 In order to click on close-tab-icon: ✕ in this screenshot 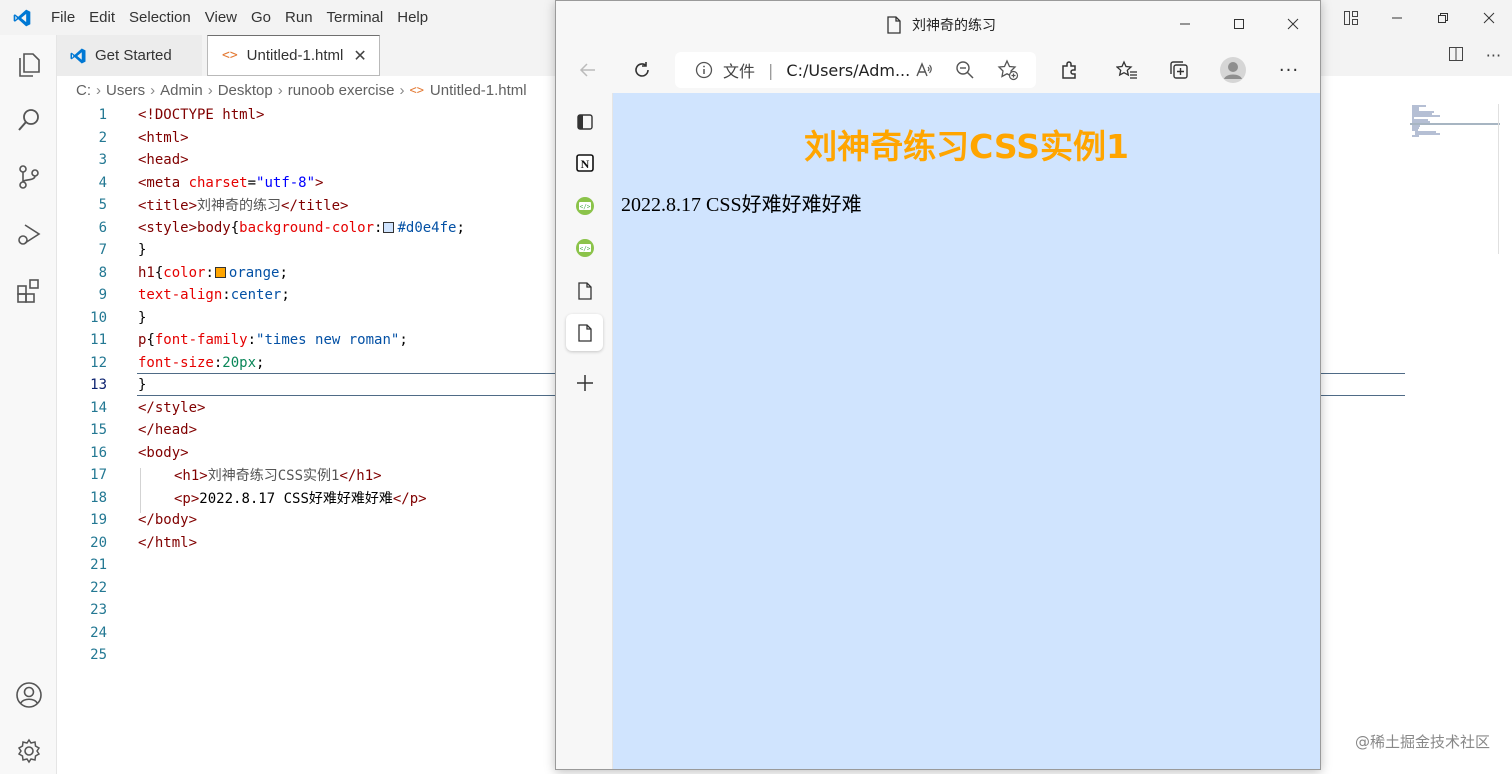, I will do `click(359, 56)`.